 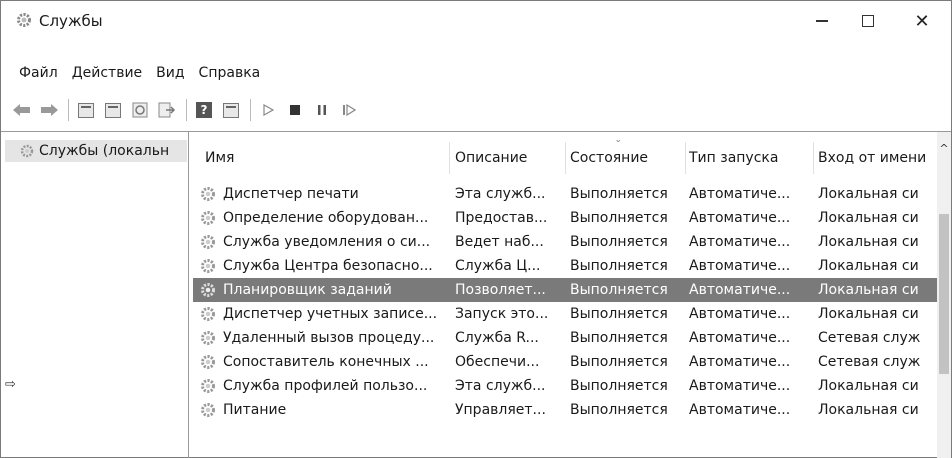 I want to click on resize-cursor-icon: ⇨, so click(x=10, y=384).